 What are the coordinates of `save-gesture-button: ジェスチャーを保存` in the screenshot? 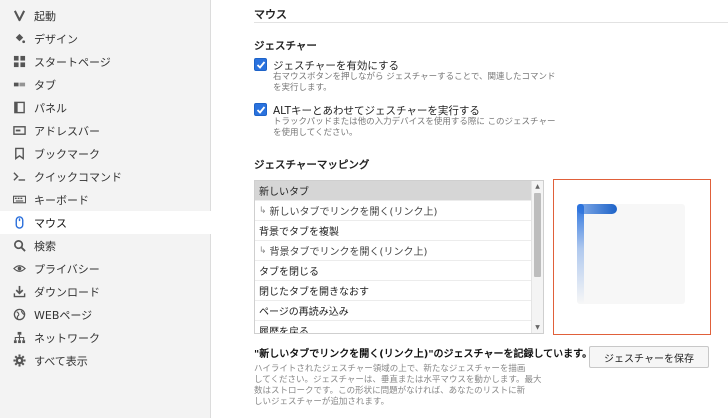 It's located at (649, 357).